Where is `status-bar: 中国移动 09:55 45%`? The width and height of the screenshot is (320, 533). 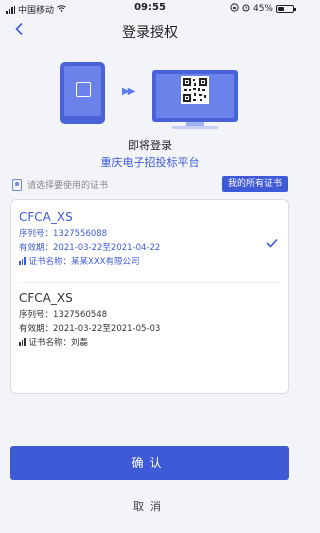
status-bar: 中国移动 09:55 45% is located at coordinates (150, 8).